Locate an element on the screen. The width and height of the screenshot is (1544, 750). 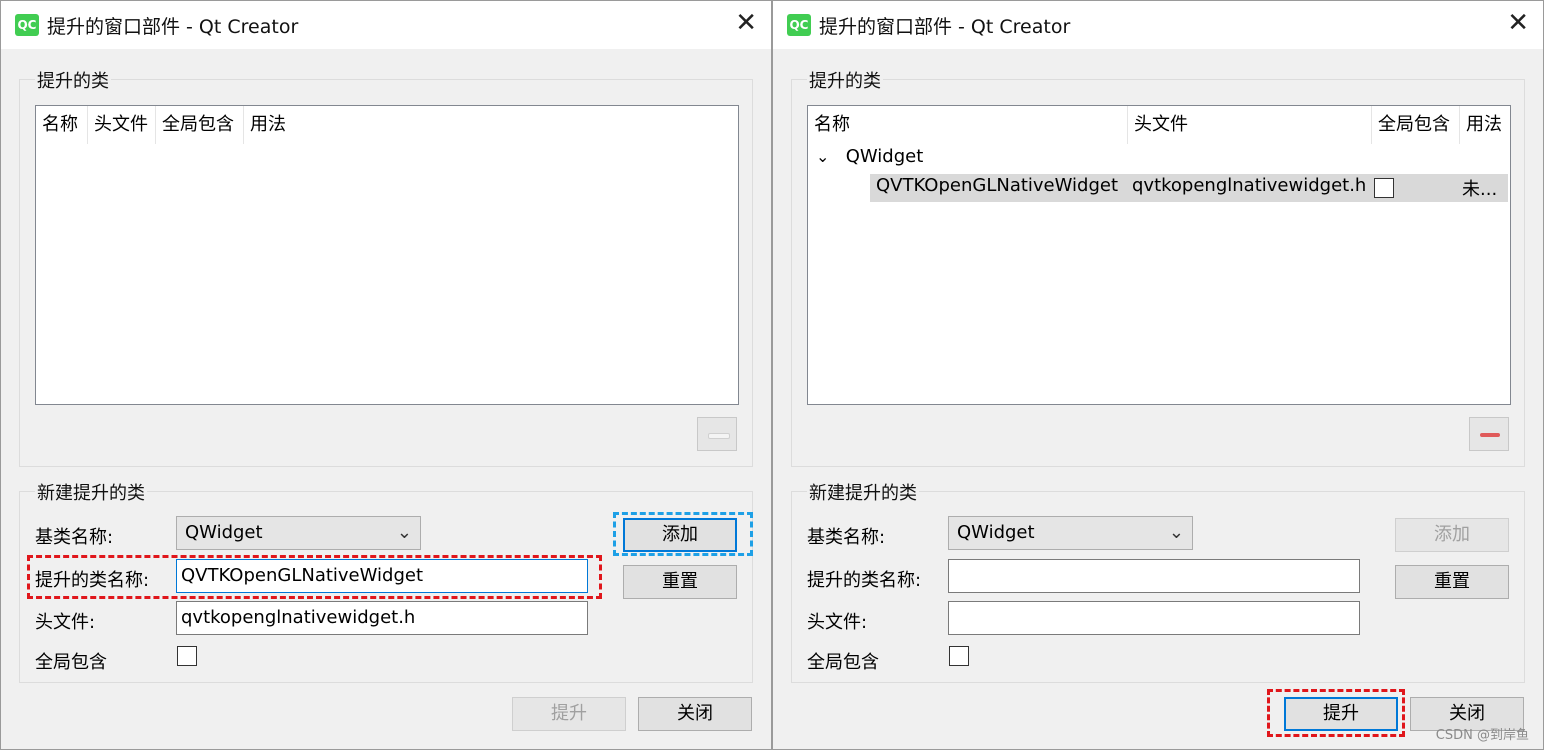
promoted-class-name: QVTKOpenGLNativeWidget is located at coordinates (997, 185).